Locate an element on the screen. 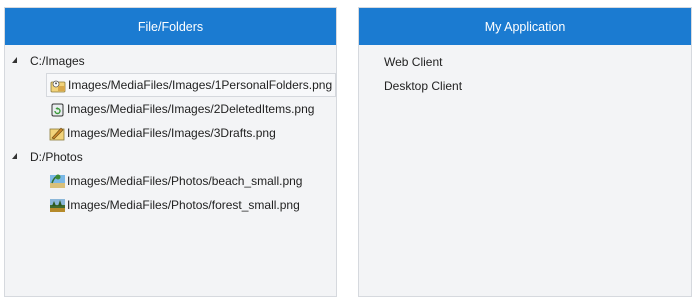 This screenshot has width=699, height=302. my-application-title: My Application is located at coordinates (525, 26).